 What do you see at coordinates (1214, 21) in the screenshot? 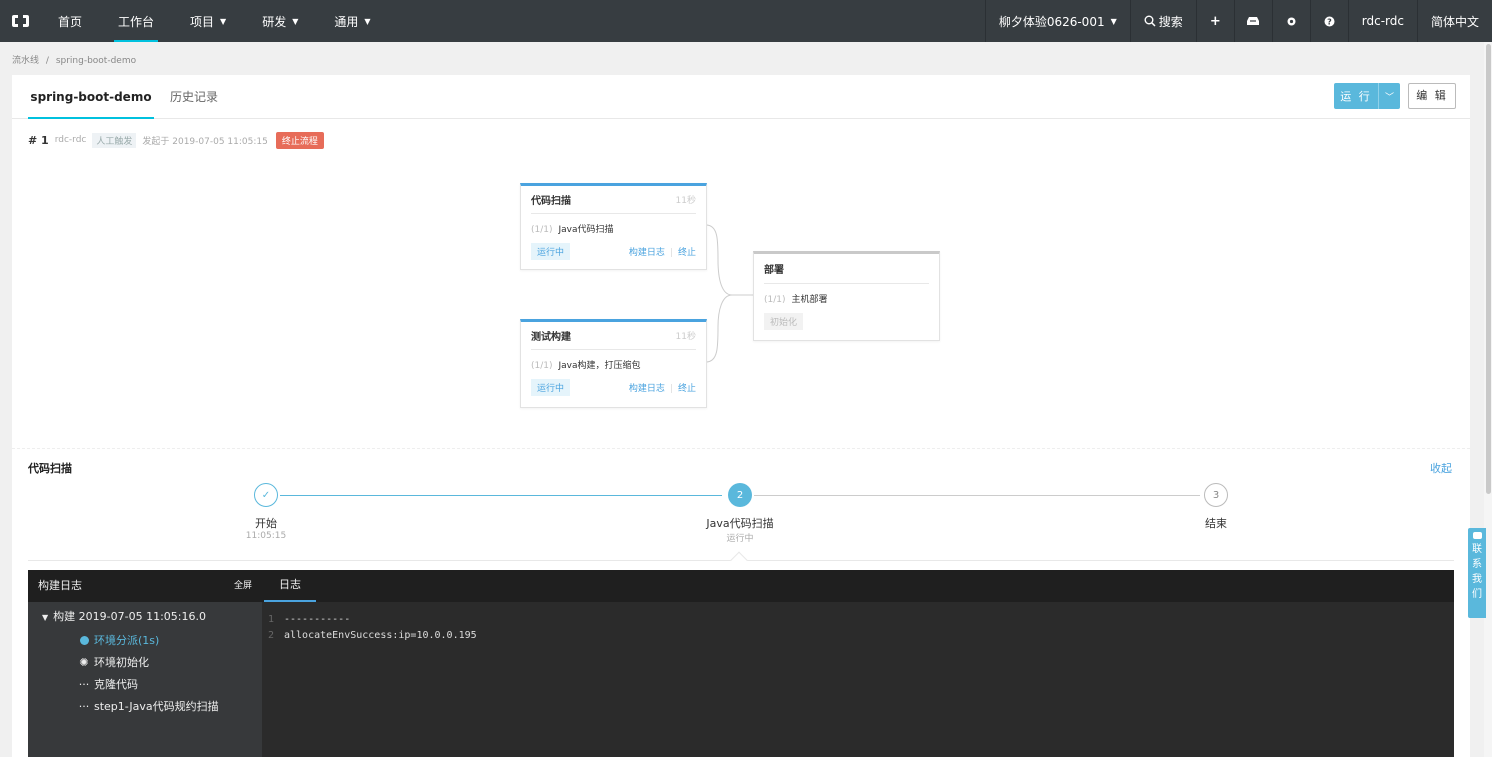
I see `add-button: +` at bounding box center [1214, 21].